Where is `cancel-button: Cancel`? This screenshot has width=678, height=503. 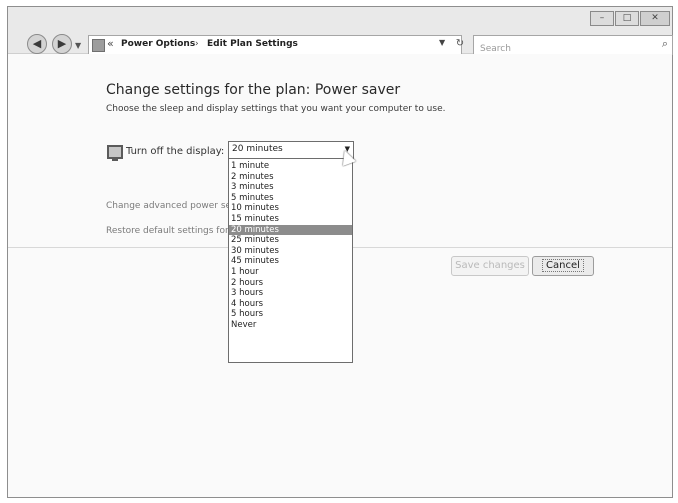 cancel-button: Cancel is located at coordinates (563, 266).